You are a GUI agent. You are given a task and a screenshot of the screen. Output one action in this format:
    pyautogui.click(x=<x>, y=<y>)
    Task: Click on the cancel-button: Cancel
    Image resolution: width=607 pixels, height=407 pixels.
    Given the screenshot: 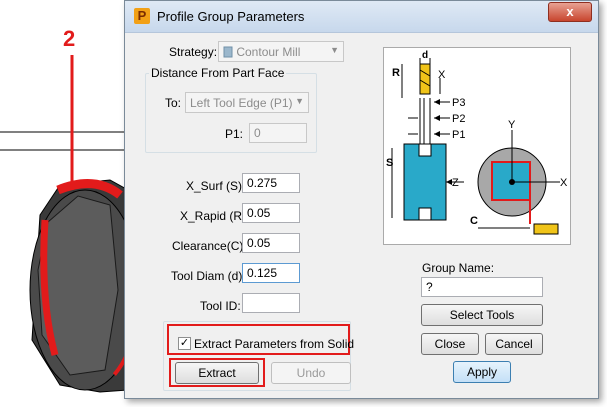 What is the action you would take?
    pyautogui.click(x=514, y=344)
    